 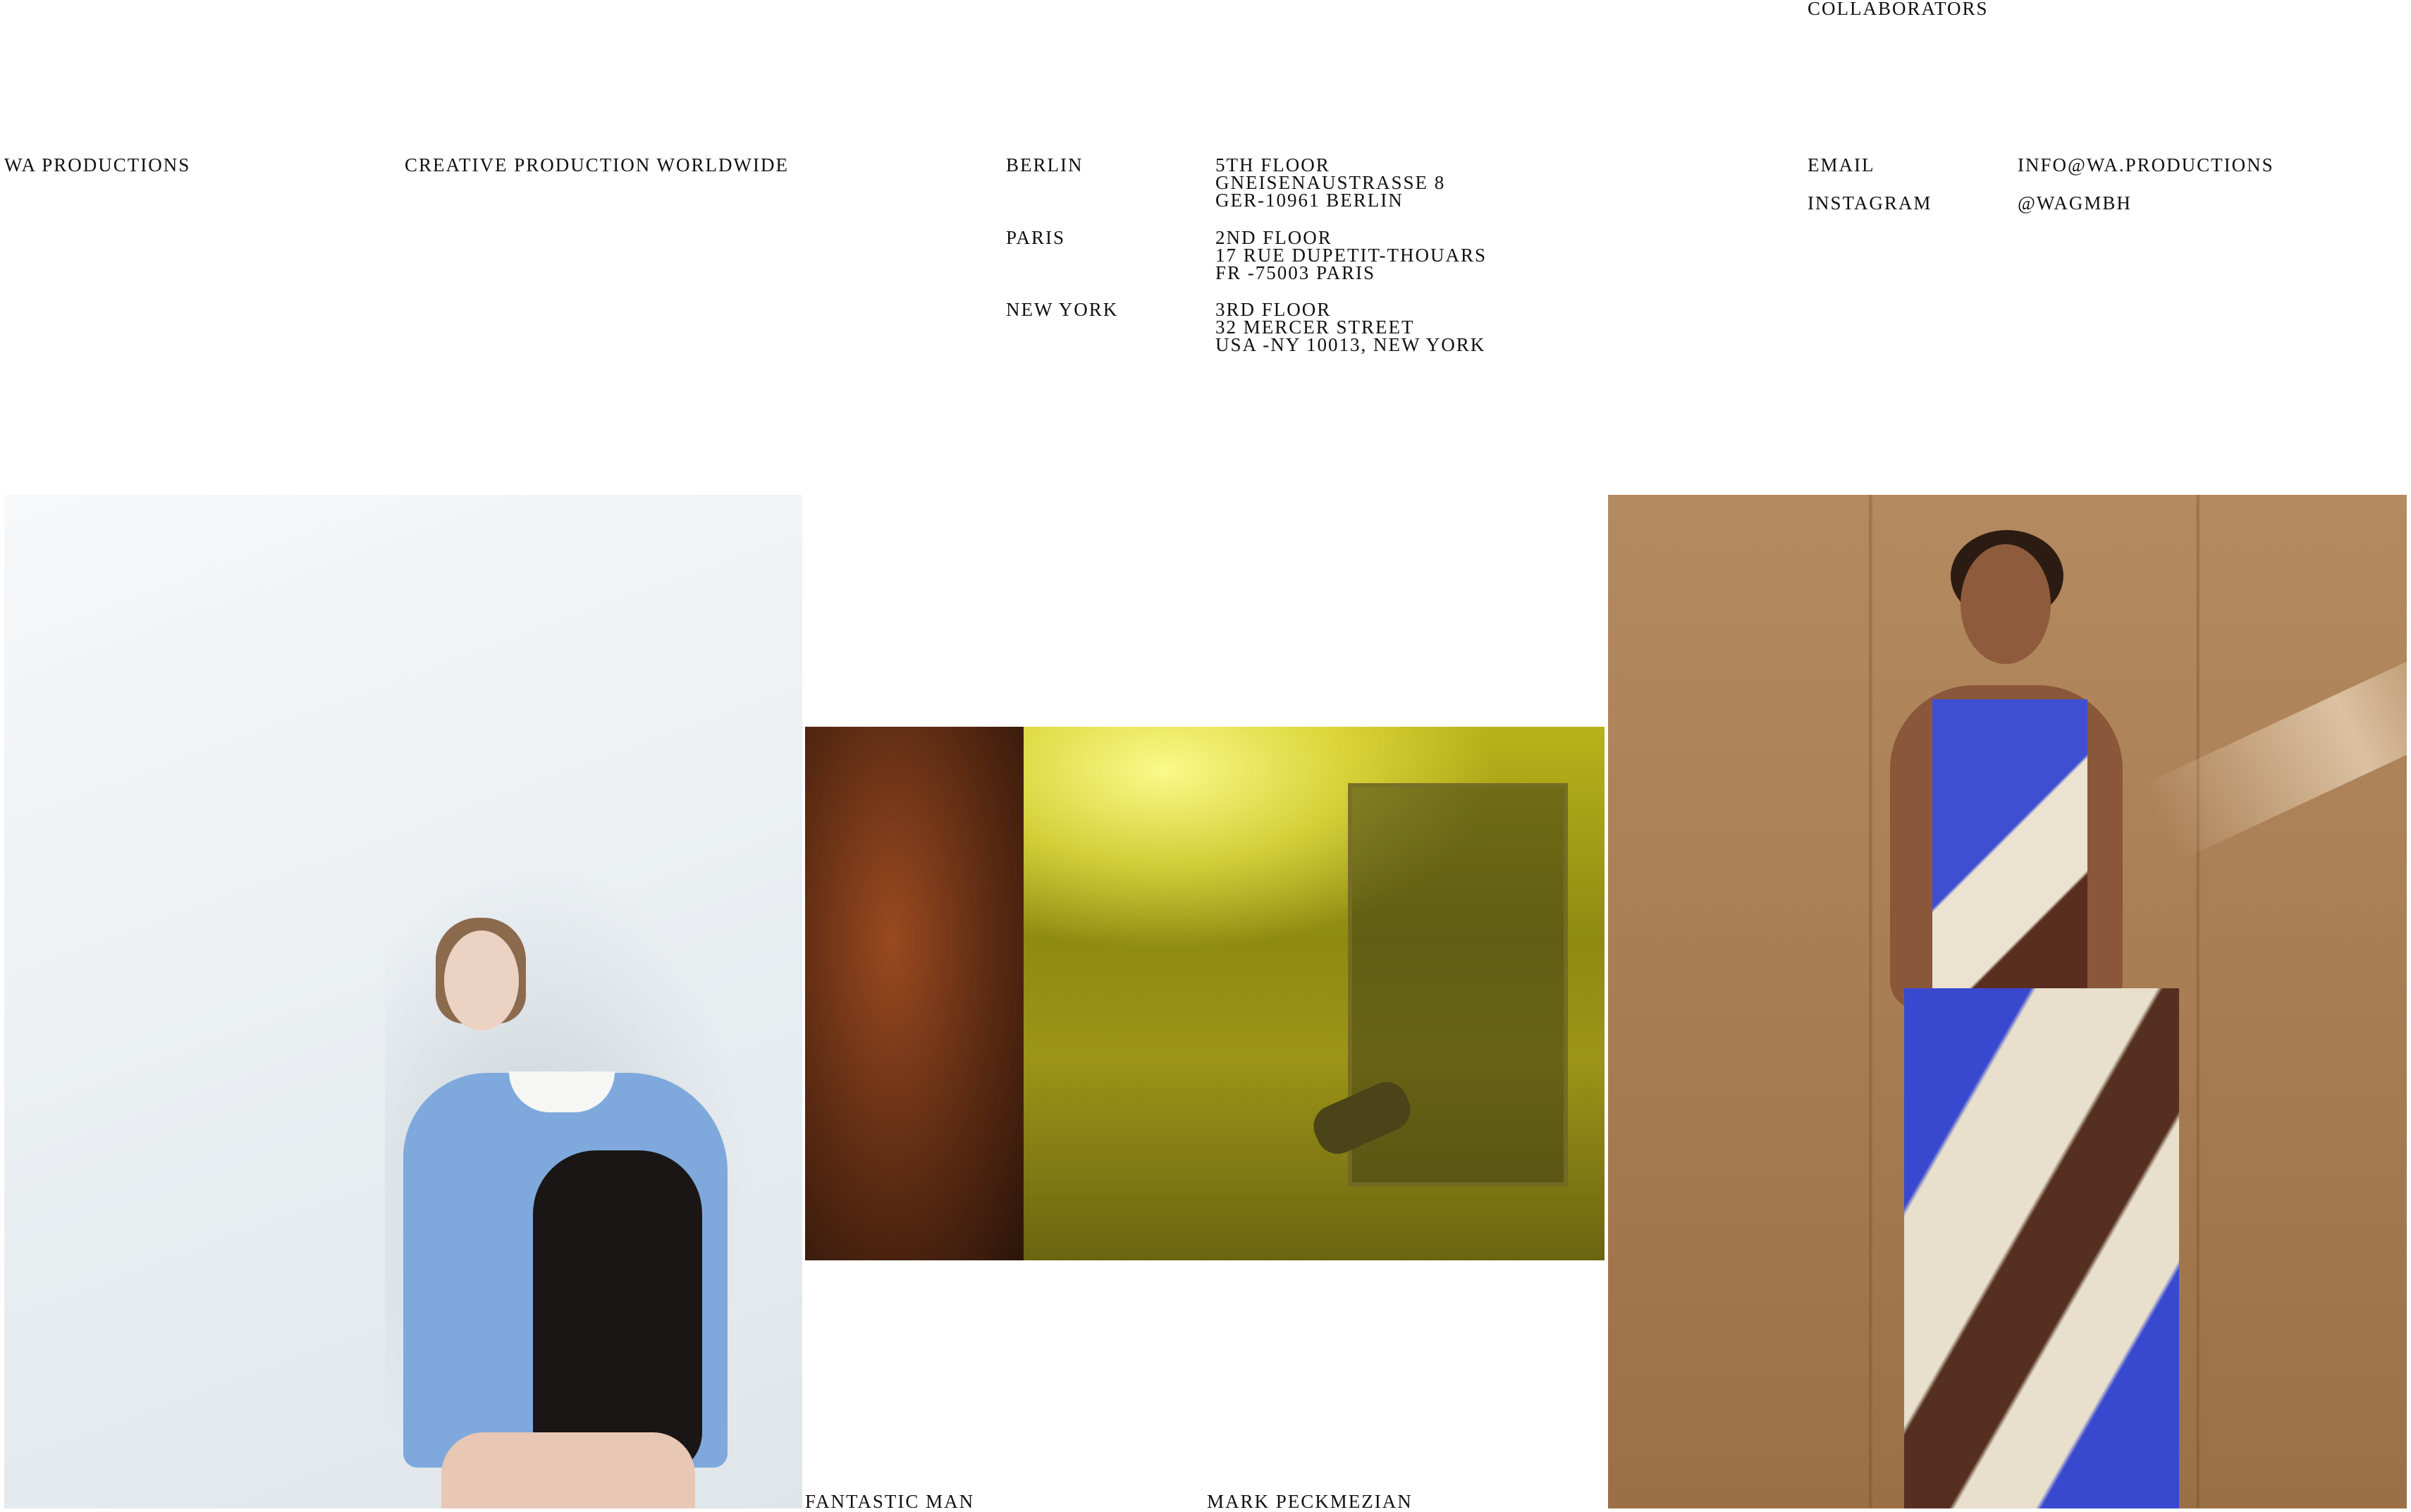 I want to click on address-line: GER-10961 BERLIN, so click(x=1309, y=200).